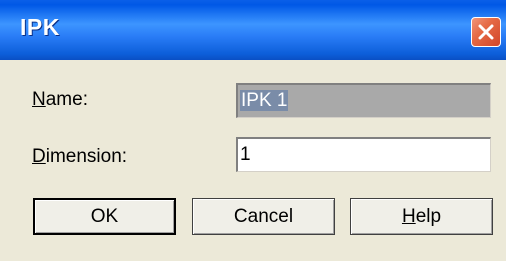 This screenshot has height=261, width=506. Describe the element at coordinates (363, 100) in the screenshot. I see `name-field: IPK 1` at that location.